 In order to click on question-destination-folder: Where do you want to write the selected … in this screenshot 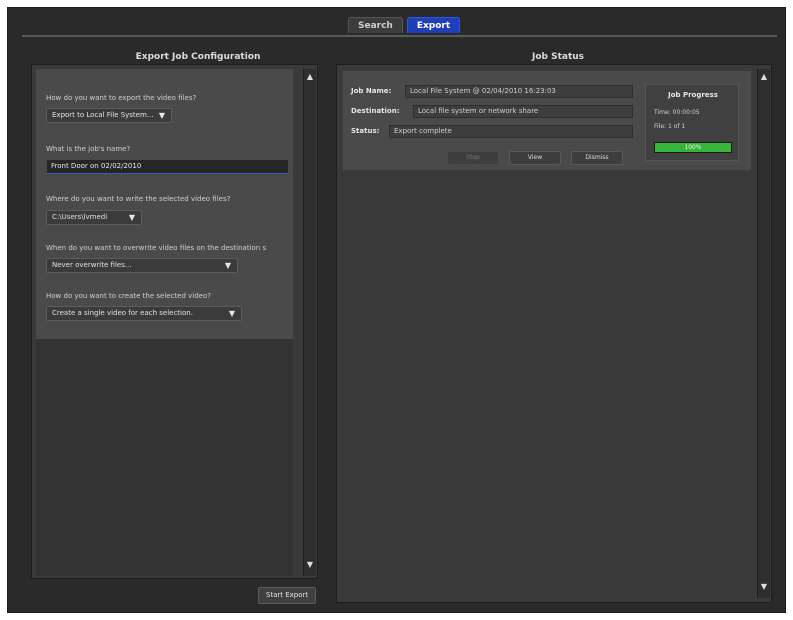, I will do `click(138, 199)`.